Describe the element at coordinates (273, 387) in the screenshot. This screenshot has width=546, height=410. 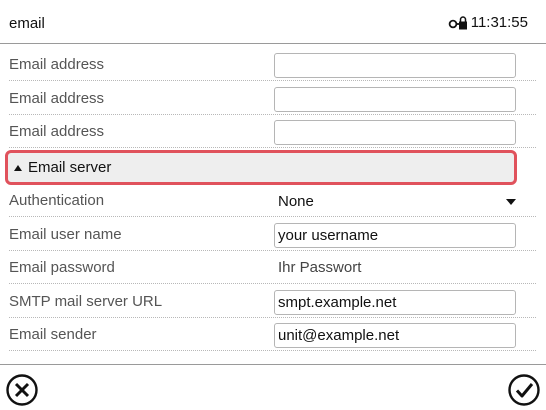
I see `footer-bar` at that location.